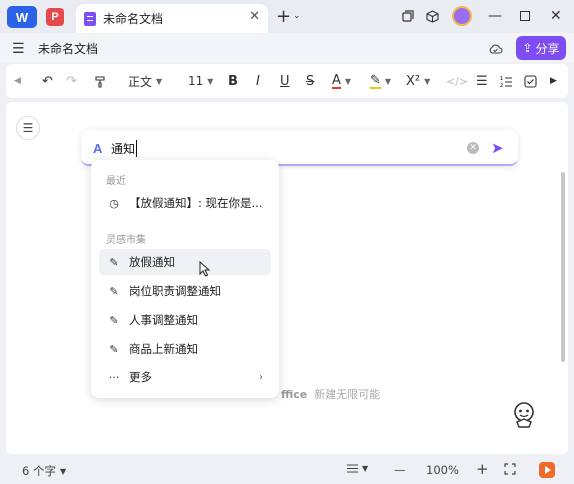  Describe the element at coordinates (432, 16) in the screenshot. I see `box-icon` at that location.